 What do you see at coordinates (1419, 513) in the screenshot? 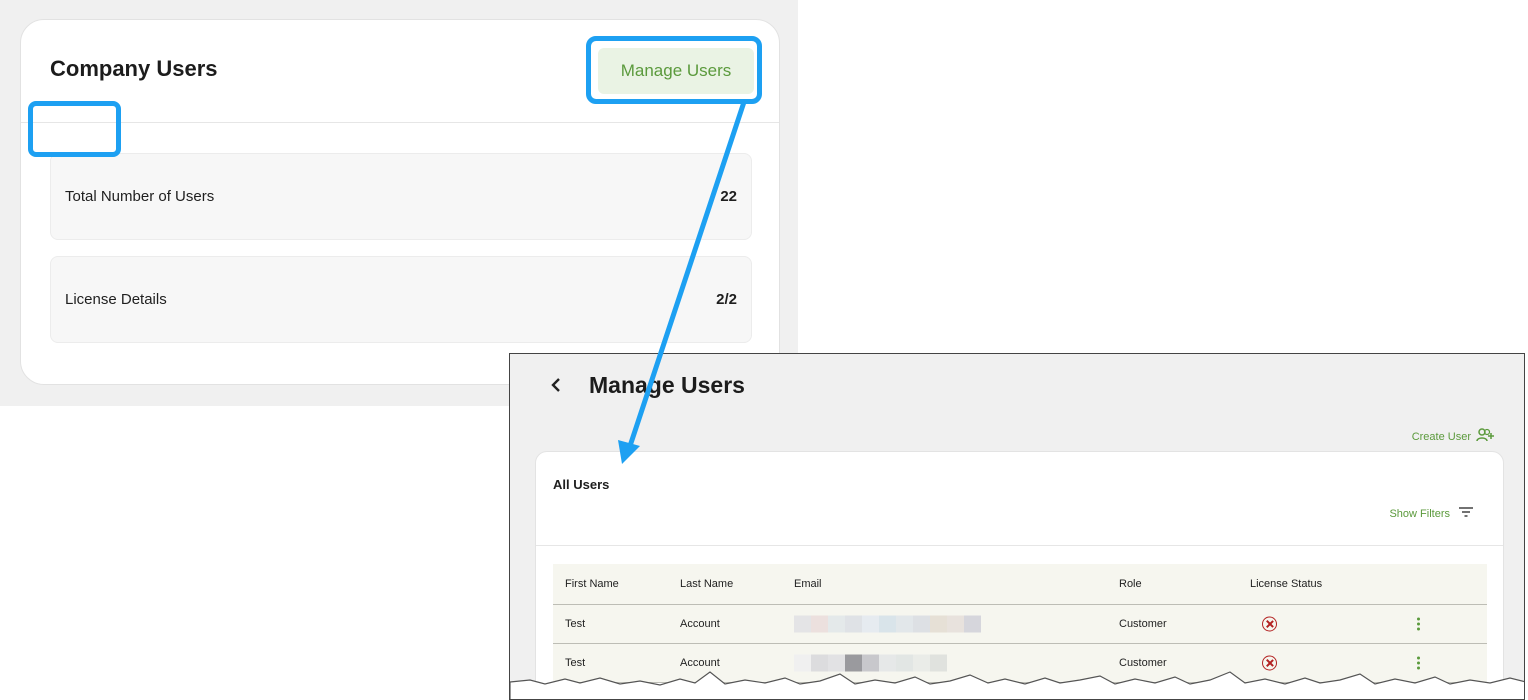
I see `show-filters-label: Show Filters` at bounding box center [1419, 513].